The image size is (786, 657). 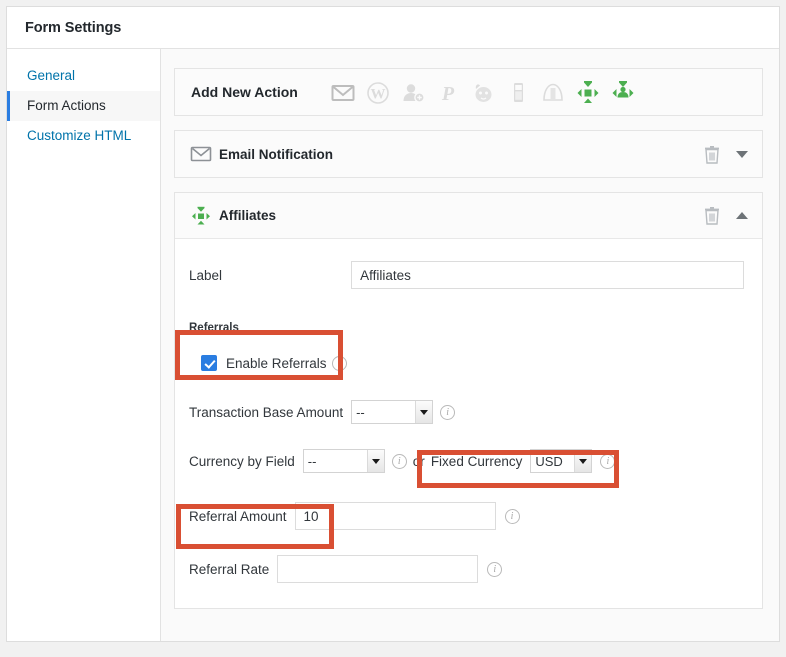 I want to click on wordpress-icon: W, so click(x=378, y=92).